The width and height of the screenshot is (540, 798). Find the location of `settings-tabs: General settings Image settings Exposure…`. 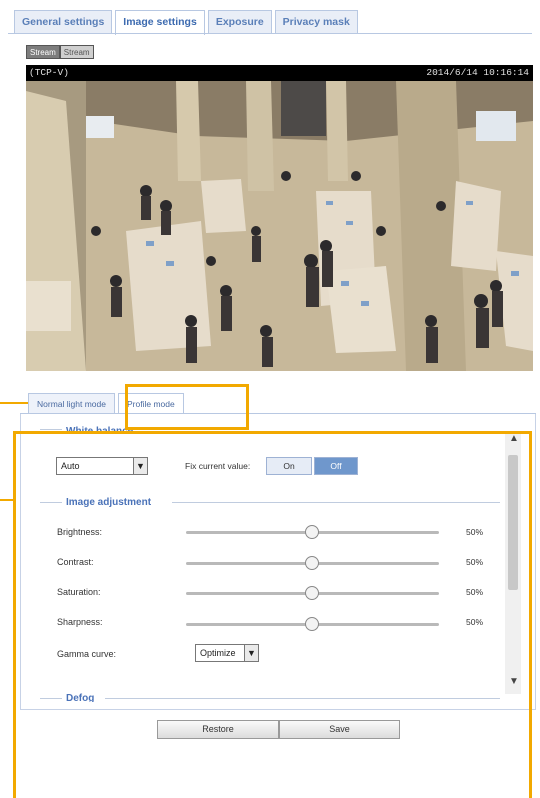

settings-tabs: General settings Image settings Exposure… is located at coordinates (187, 22).